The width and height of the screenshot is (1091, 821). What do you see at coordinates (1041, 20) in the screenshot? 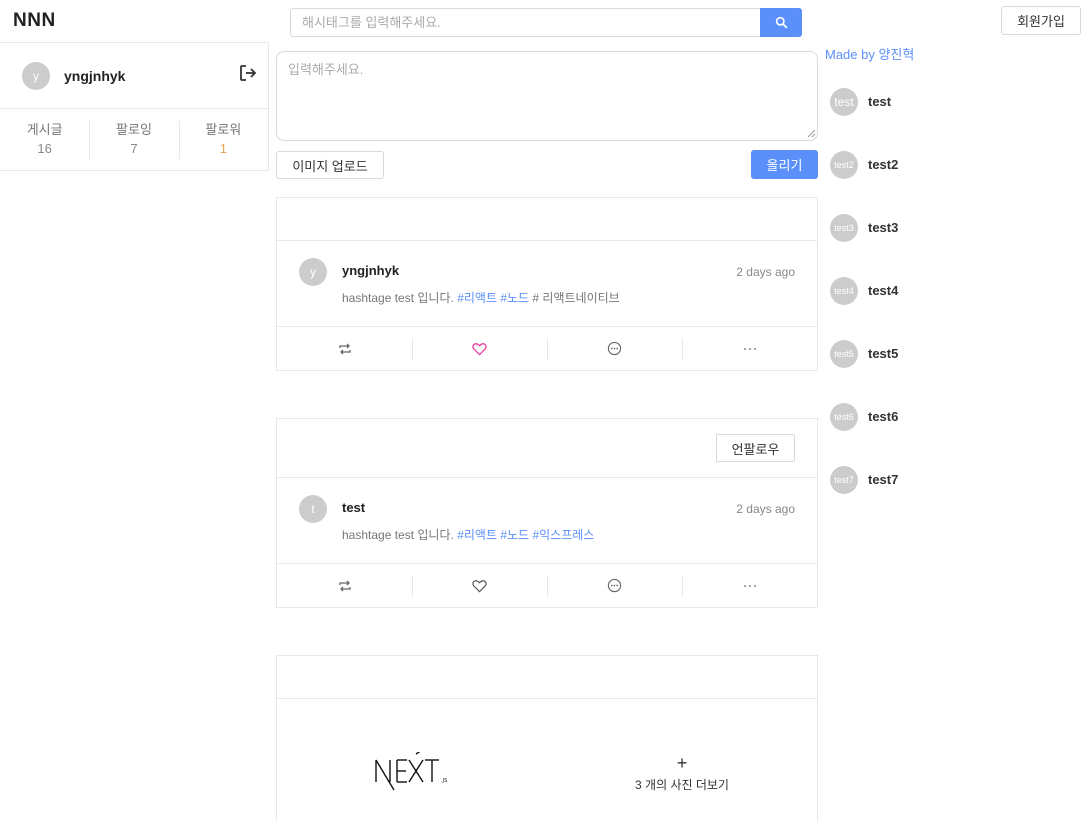
I see `signup-button: 회원가입` at bounding box center [1041, 20].